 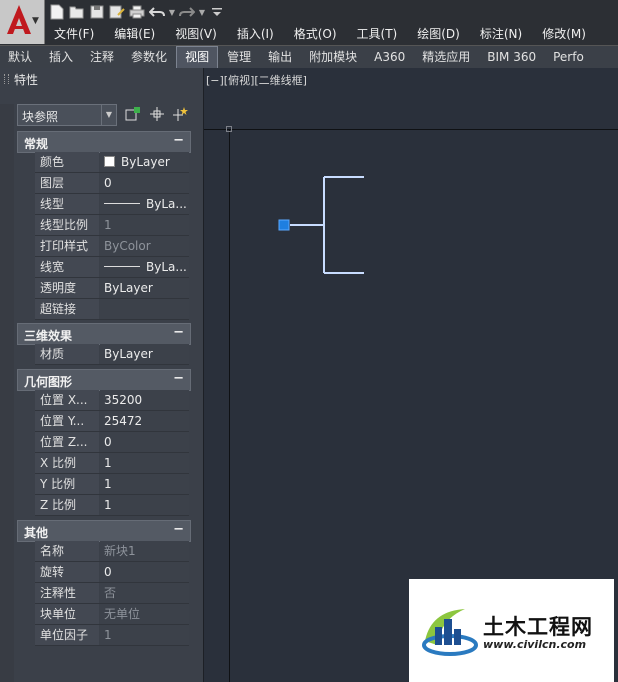 I want to click on menu-modify: 修改(M), so click(x=564, y=34).